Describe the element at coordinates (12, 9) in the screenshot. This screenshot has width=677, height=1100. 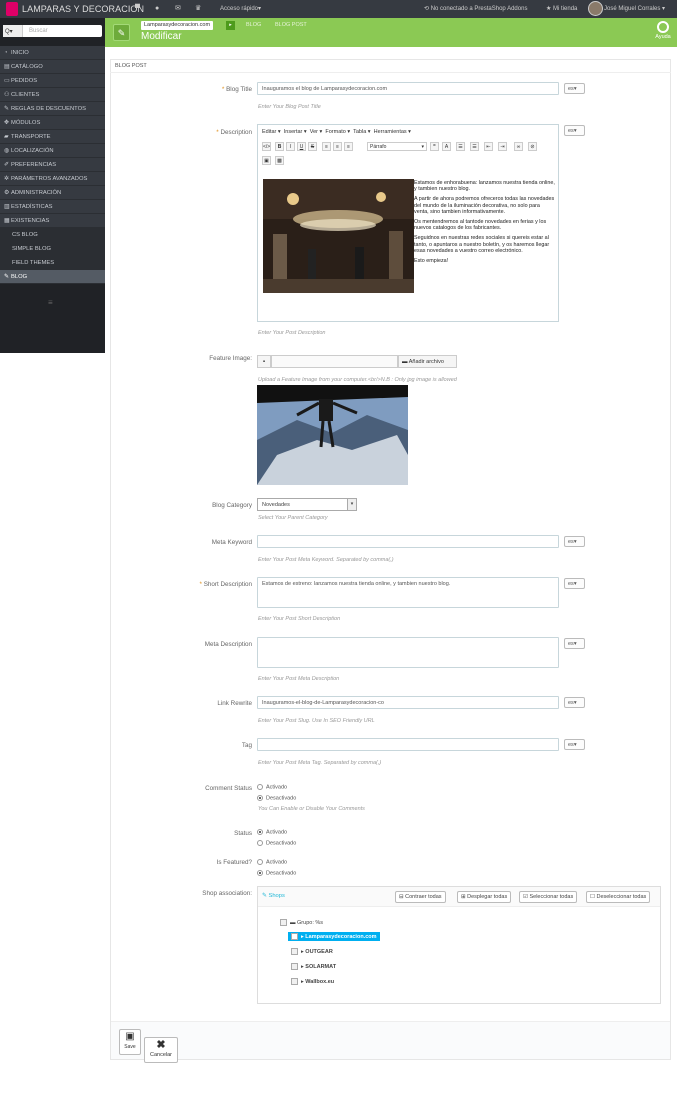
I see `prestashop-logo-icon` at that location.